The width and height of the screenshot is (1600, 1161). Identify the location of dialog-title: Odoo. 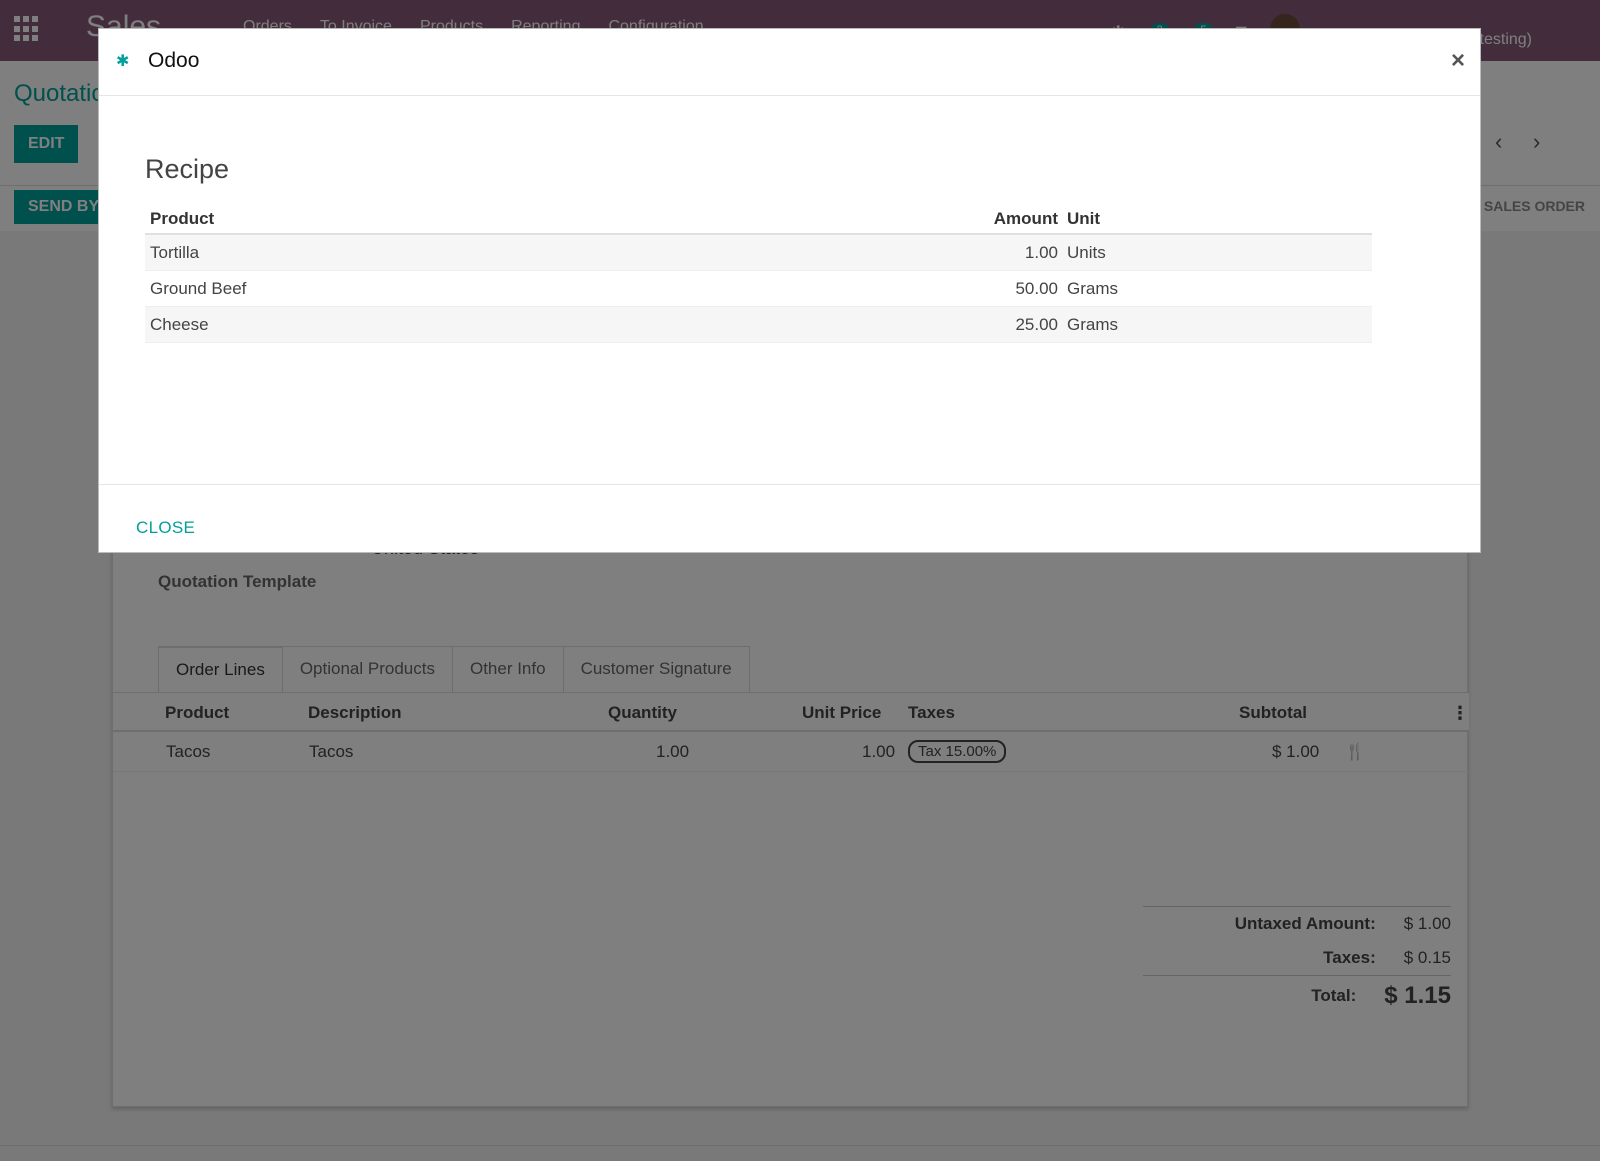
(174, 60).